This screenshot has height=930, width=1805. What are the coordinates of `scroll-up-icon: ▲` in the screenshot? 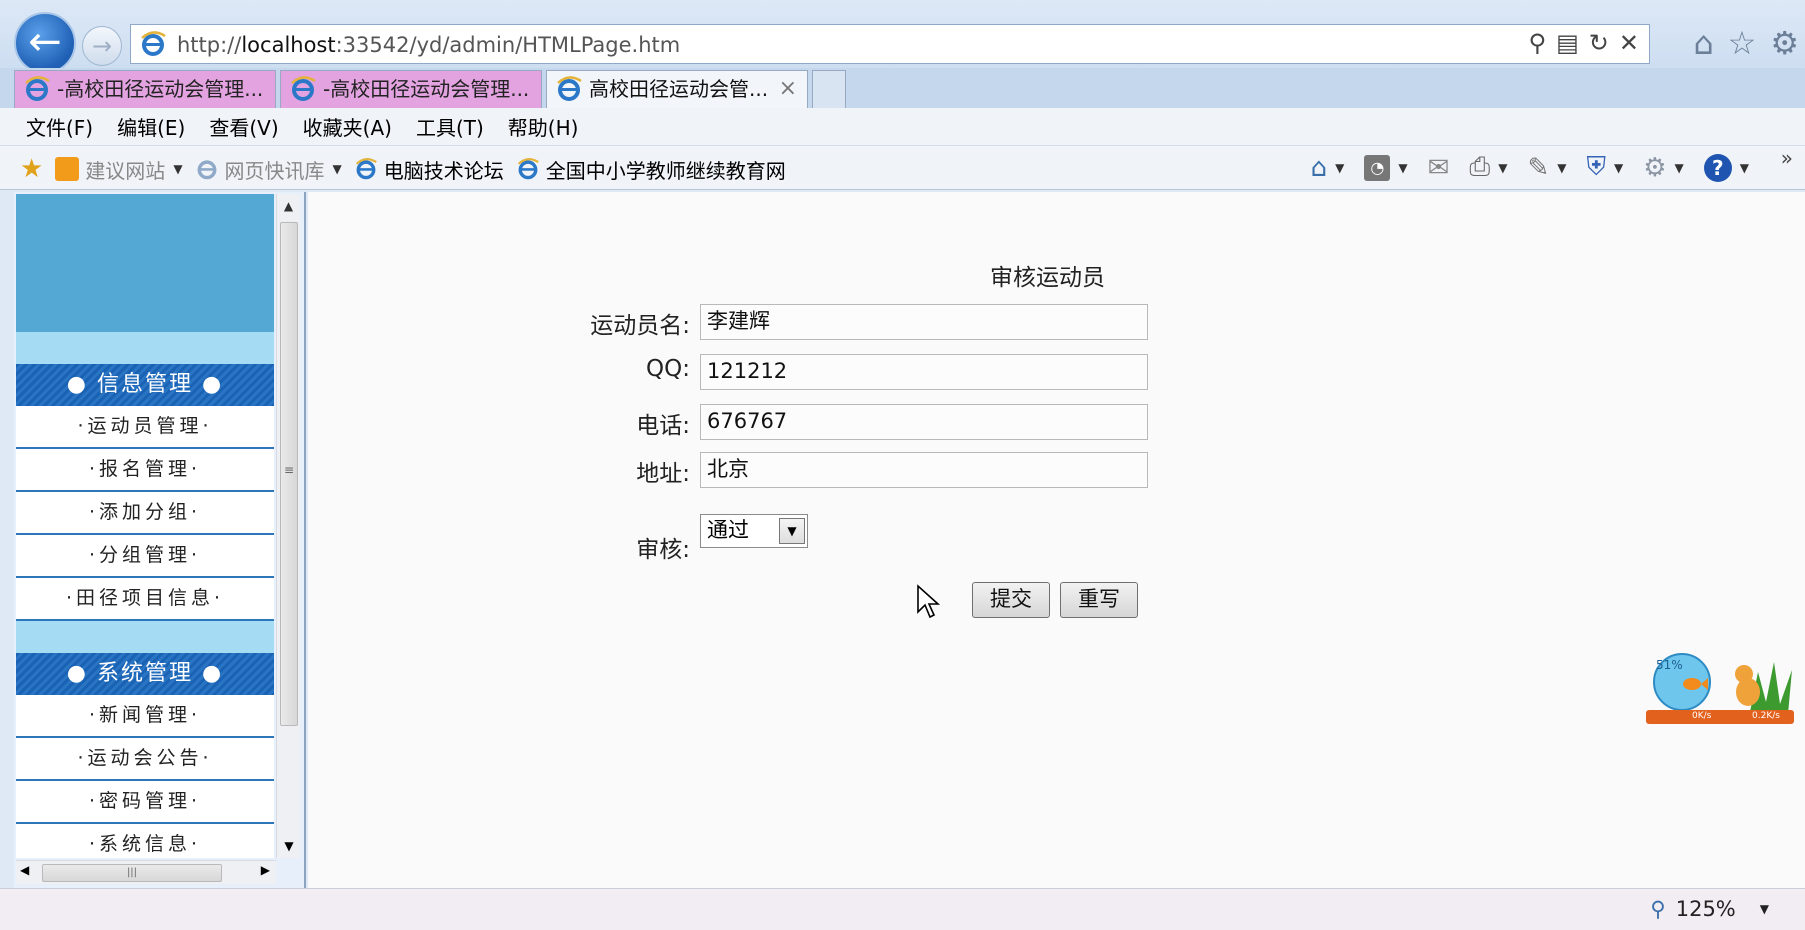 It's located at (288, 206).